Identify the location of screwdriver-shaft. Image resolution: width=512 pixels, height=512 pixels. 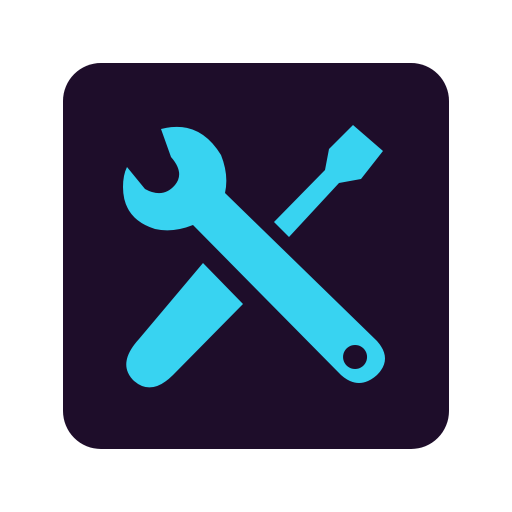
(328, 181).